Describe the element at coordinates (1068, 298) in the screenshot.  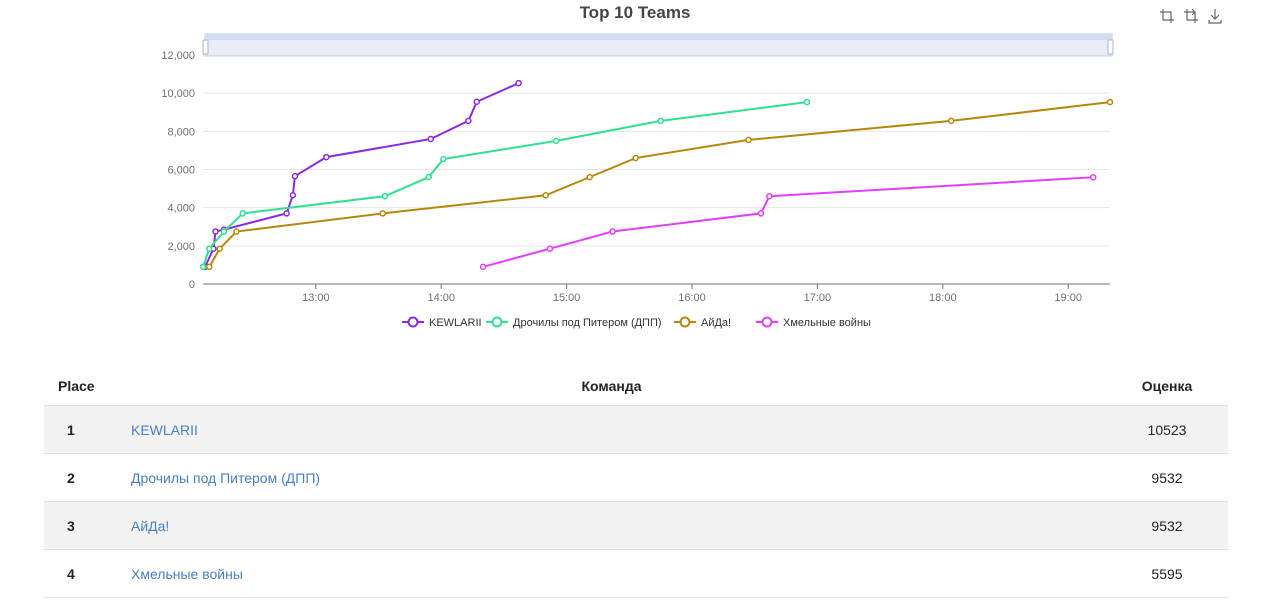
I see `x-tick-label: 19:00` at that location.